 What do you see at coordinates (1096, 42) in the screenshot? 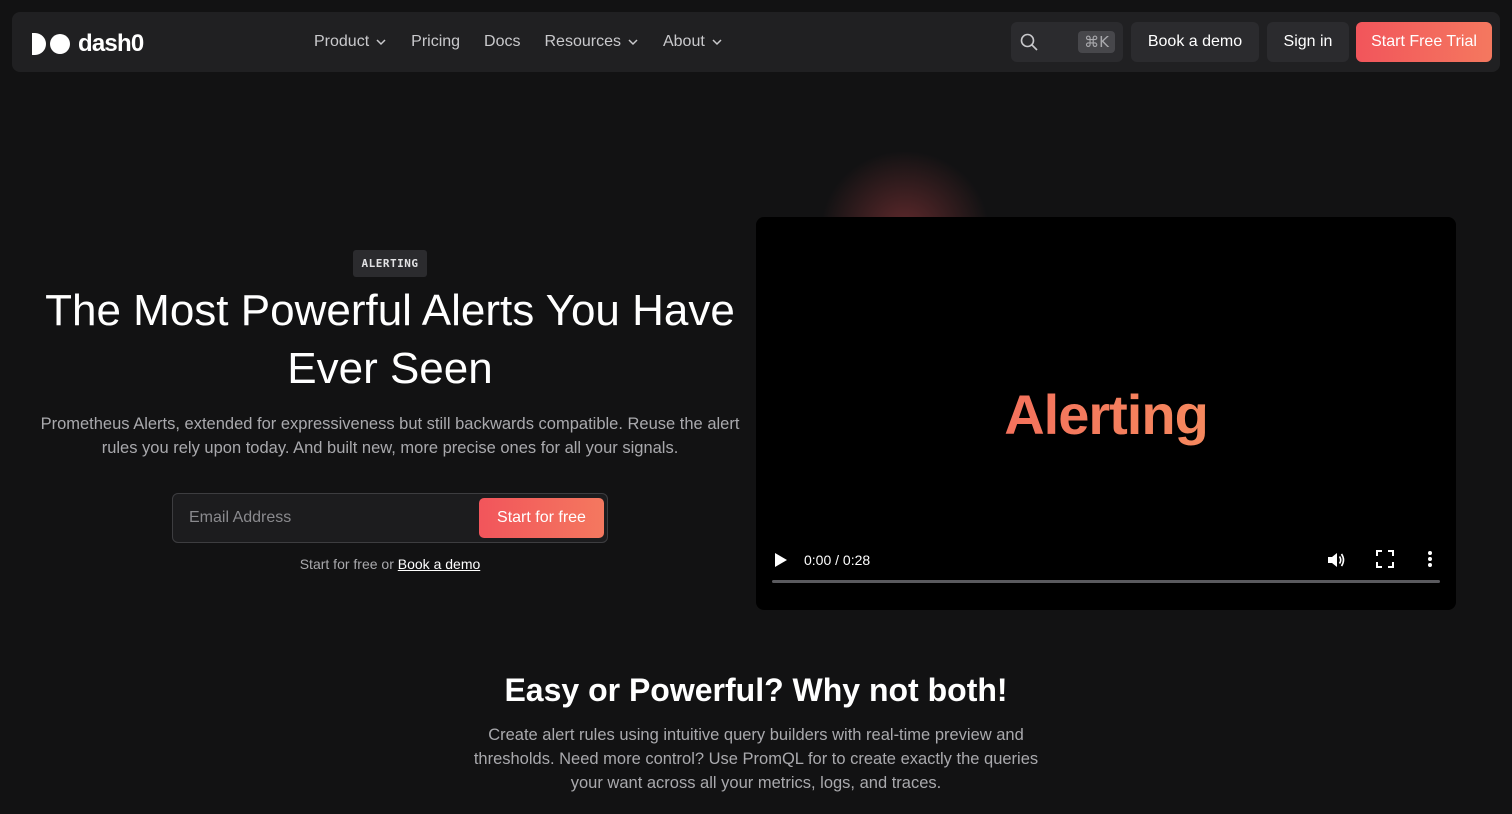
I see `search-shortcut-badge: ⌘K` at bounding box center [1096, 42].